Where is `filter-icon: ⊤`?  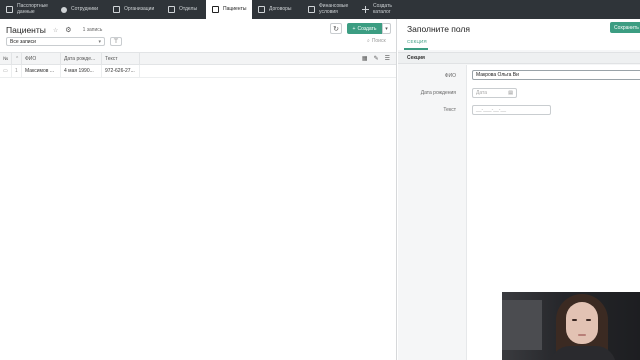 filter-icon: ⊤ is located at coordinates (116, 42).